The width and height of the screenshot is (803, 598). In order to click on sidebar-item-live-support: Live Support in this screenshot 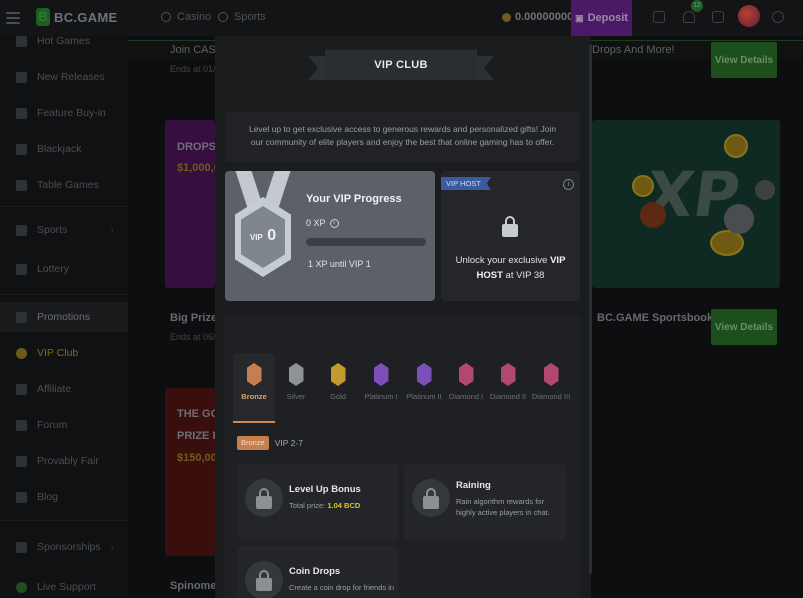, I will do `click(64, 585)`.